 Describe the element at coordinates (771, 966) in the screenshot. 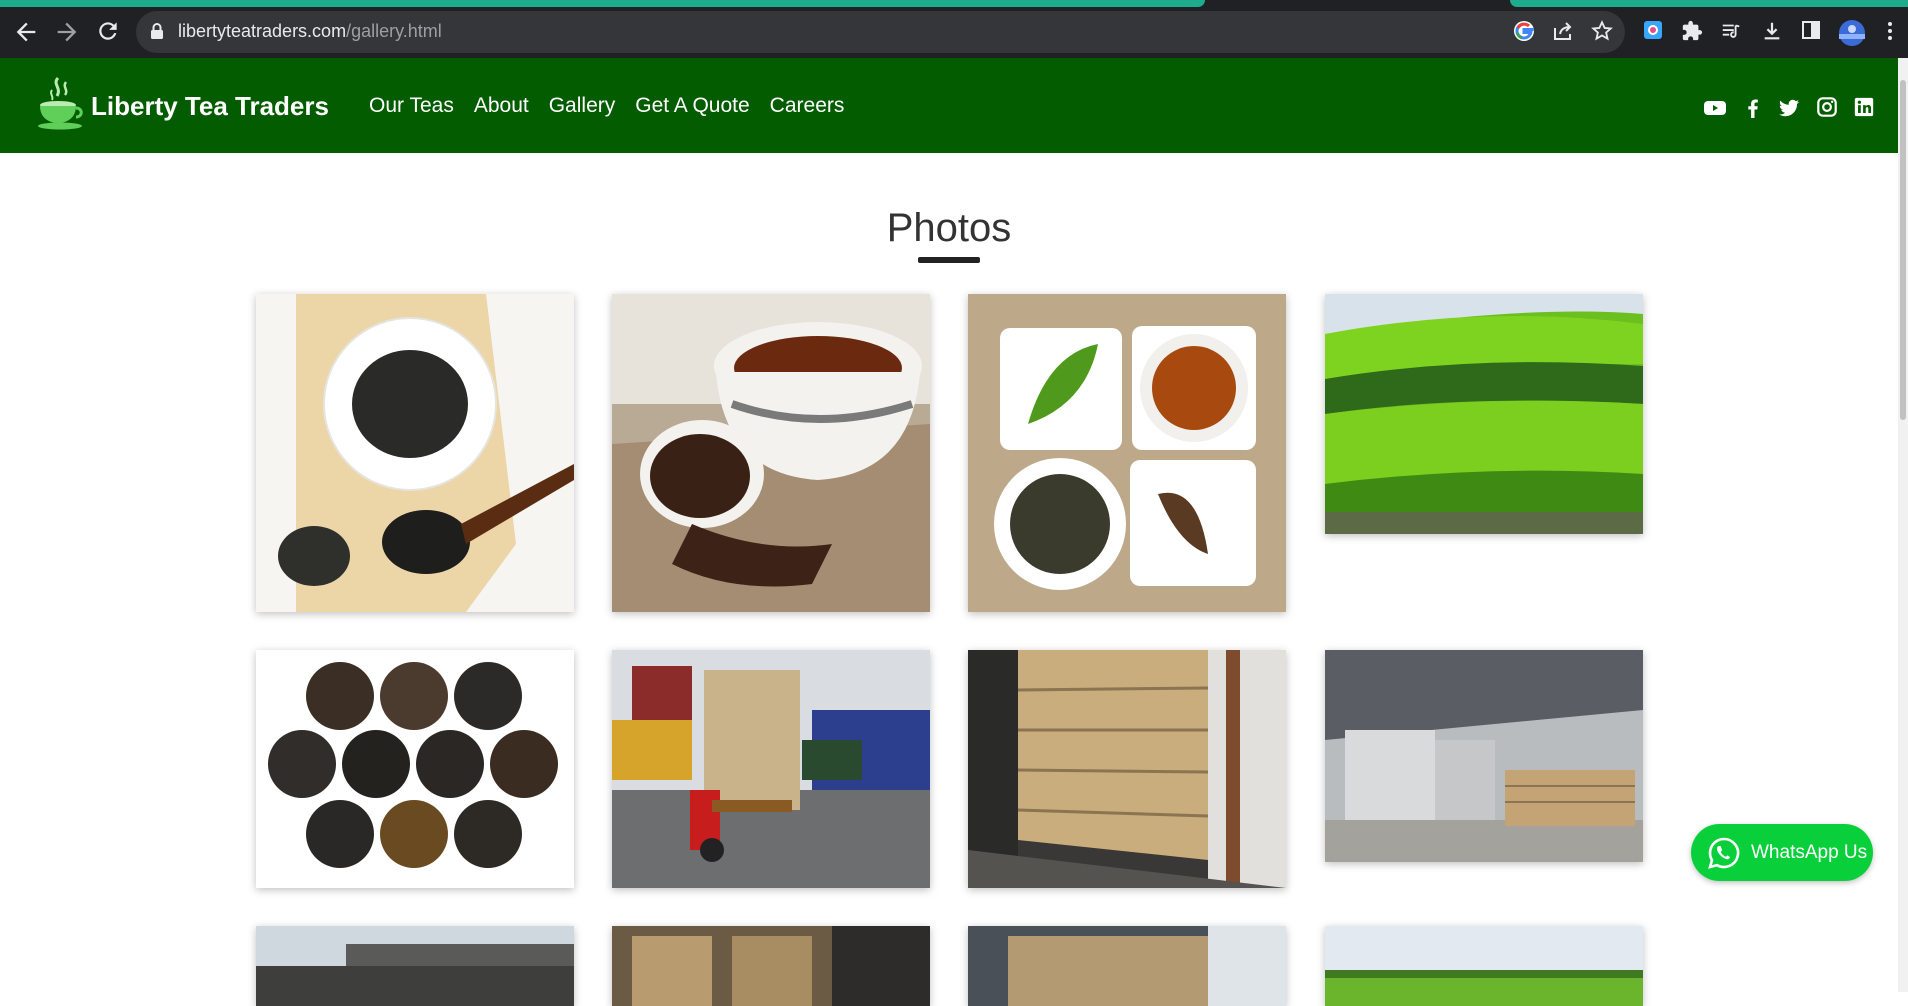

I see `gallery-photo-warehouse-shelves` at that location.